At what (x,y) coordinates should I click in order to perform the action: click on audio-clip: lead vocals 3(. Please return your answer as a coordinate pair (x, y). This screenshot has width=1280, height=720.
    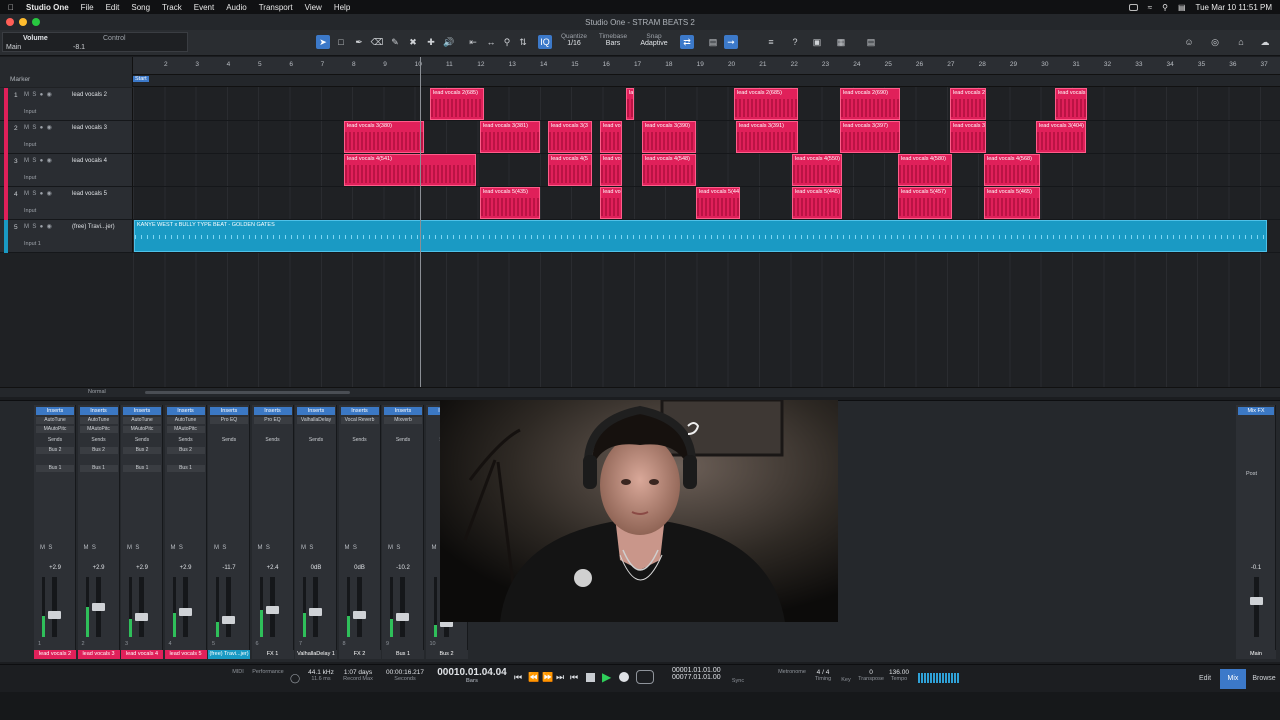
    Looking at the image, I should click on (968, 137).